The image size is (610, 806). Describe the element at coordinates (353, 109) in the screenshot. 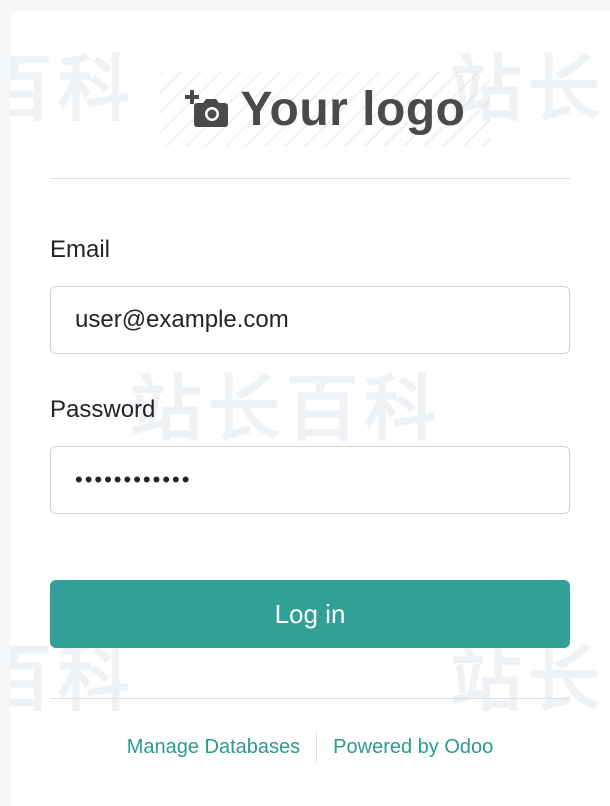

I see `logo-text: Your logo` at that location.